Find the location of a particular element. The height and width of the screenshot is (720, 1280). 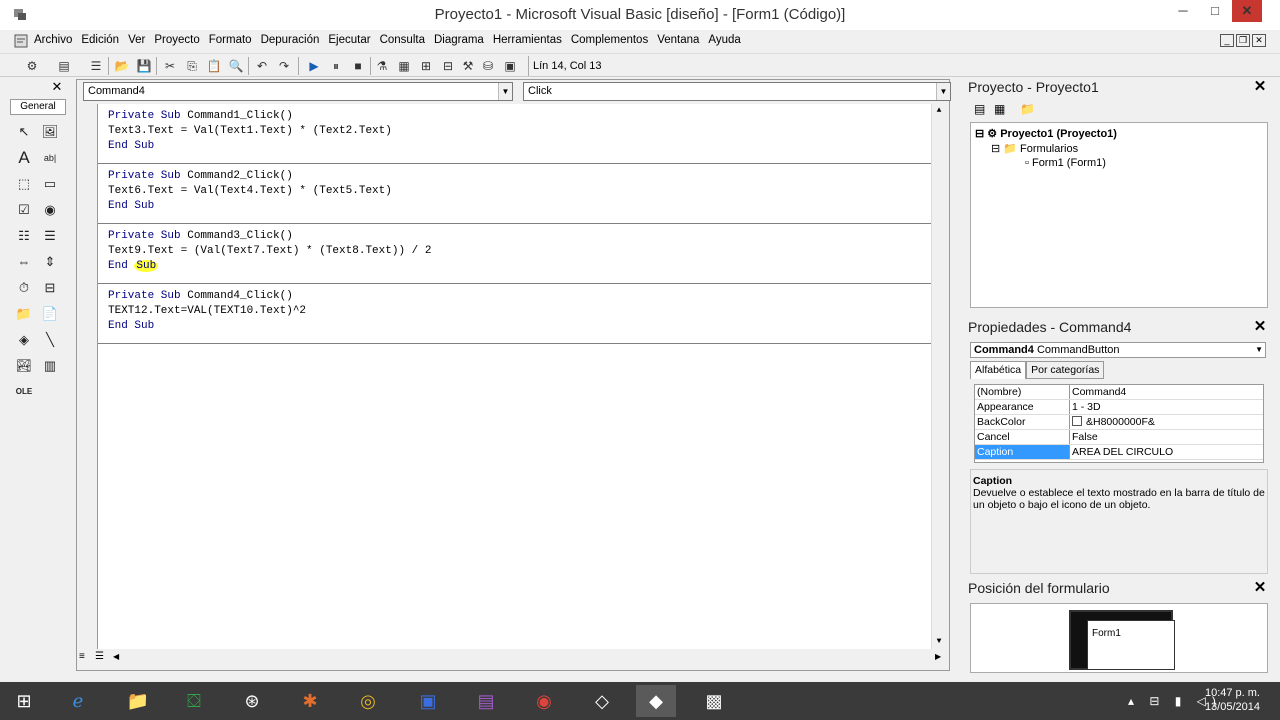

shape-tool-icon: ◈ is located at coordinates (24, 340).